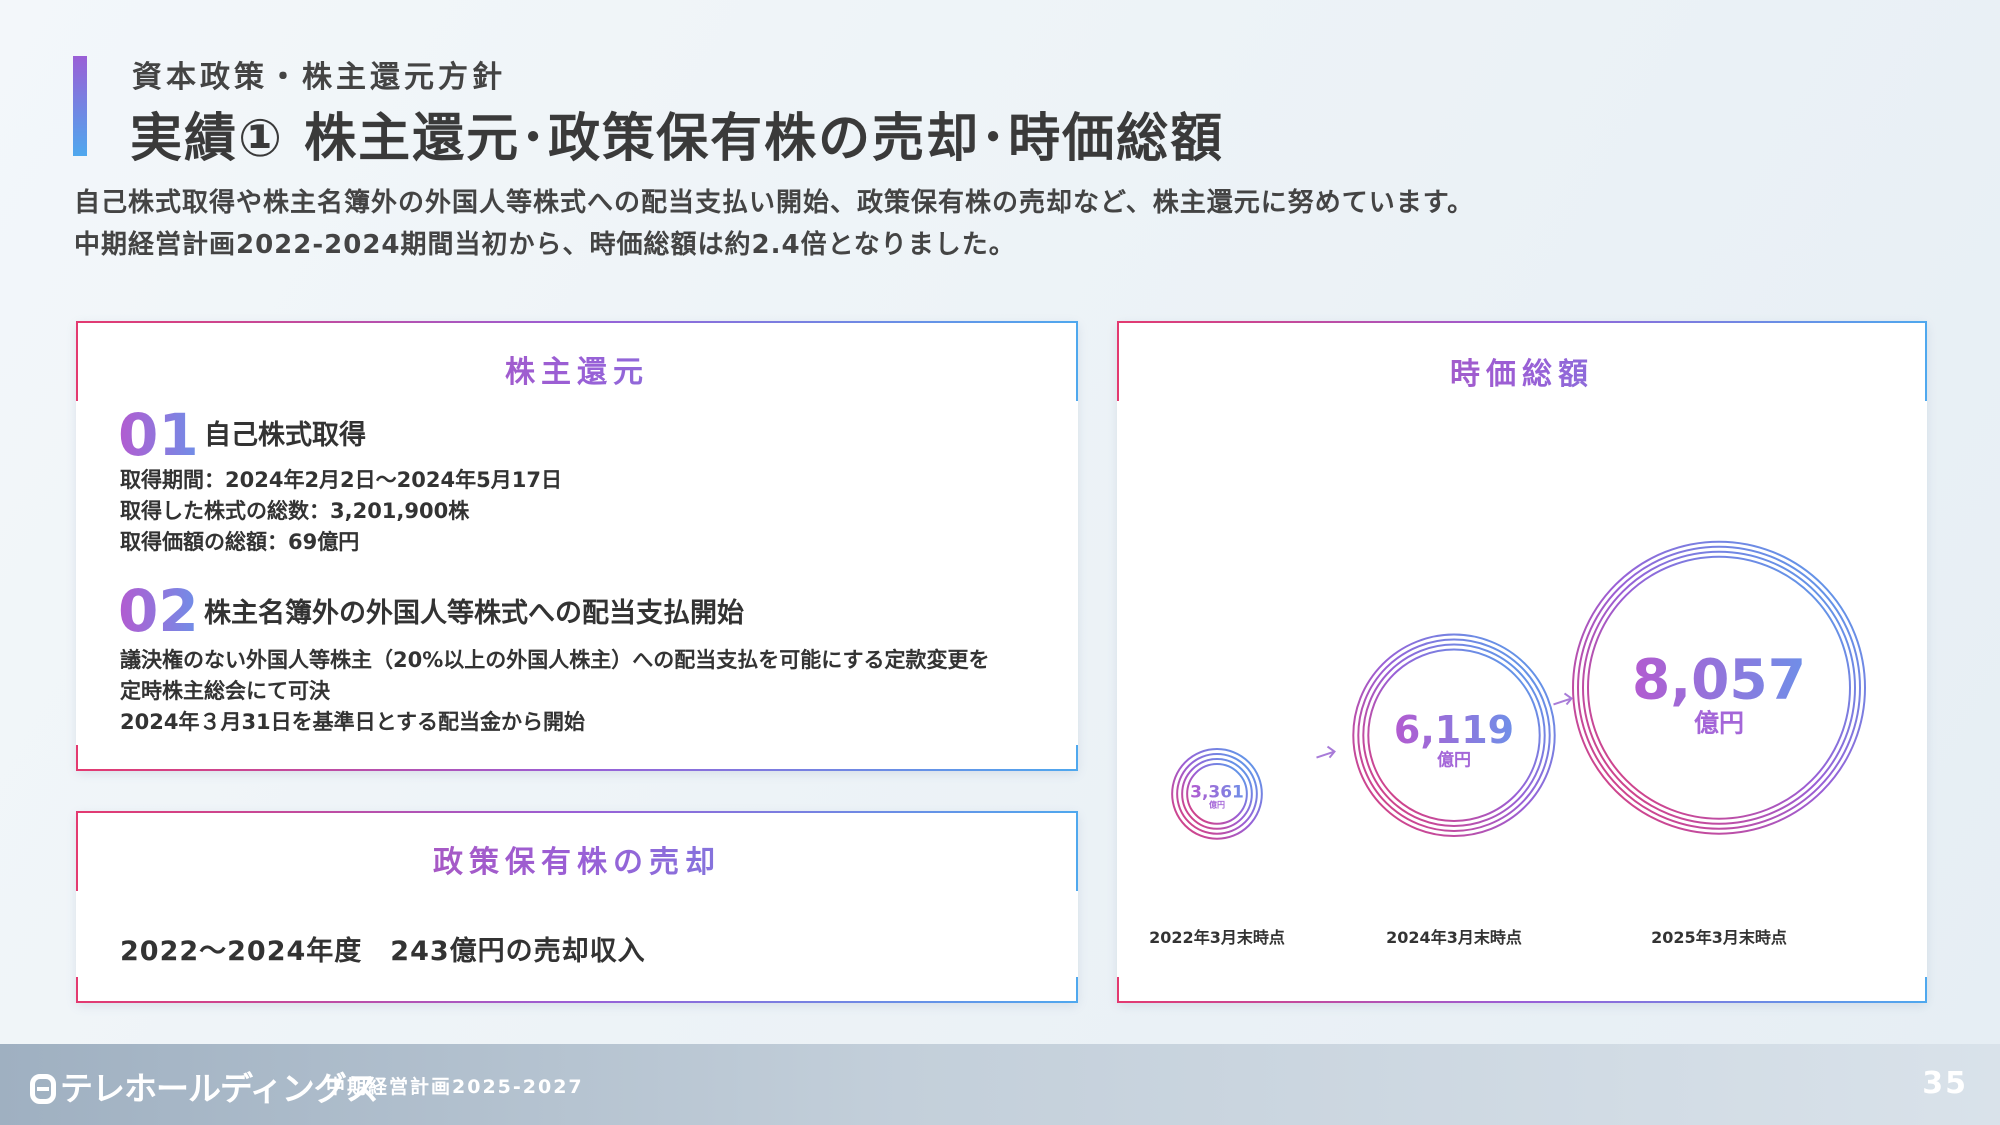 The image size is (2000, 1125). What do you see at coordinates (577, 907) in the screenshot?
I see `policy-shares-card: 政策保有株の売却 2022～2024年度 243億円の売却収入` at bounding box center [577, 907].